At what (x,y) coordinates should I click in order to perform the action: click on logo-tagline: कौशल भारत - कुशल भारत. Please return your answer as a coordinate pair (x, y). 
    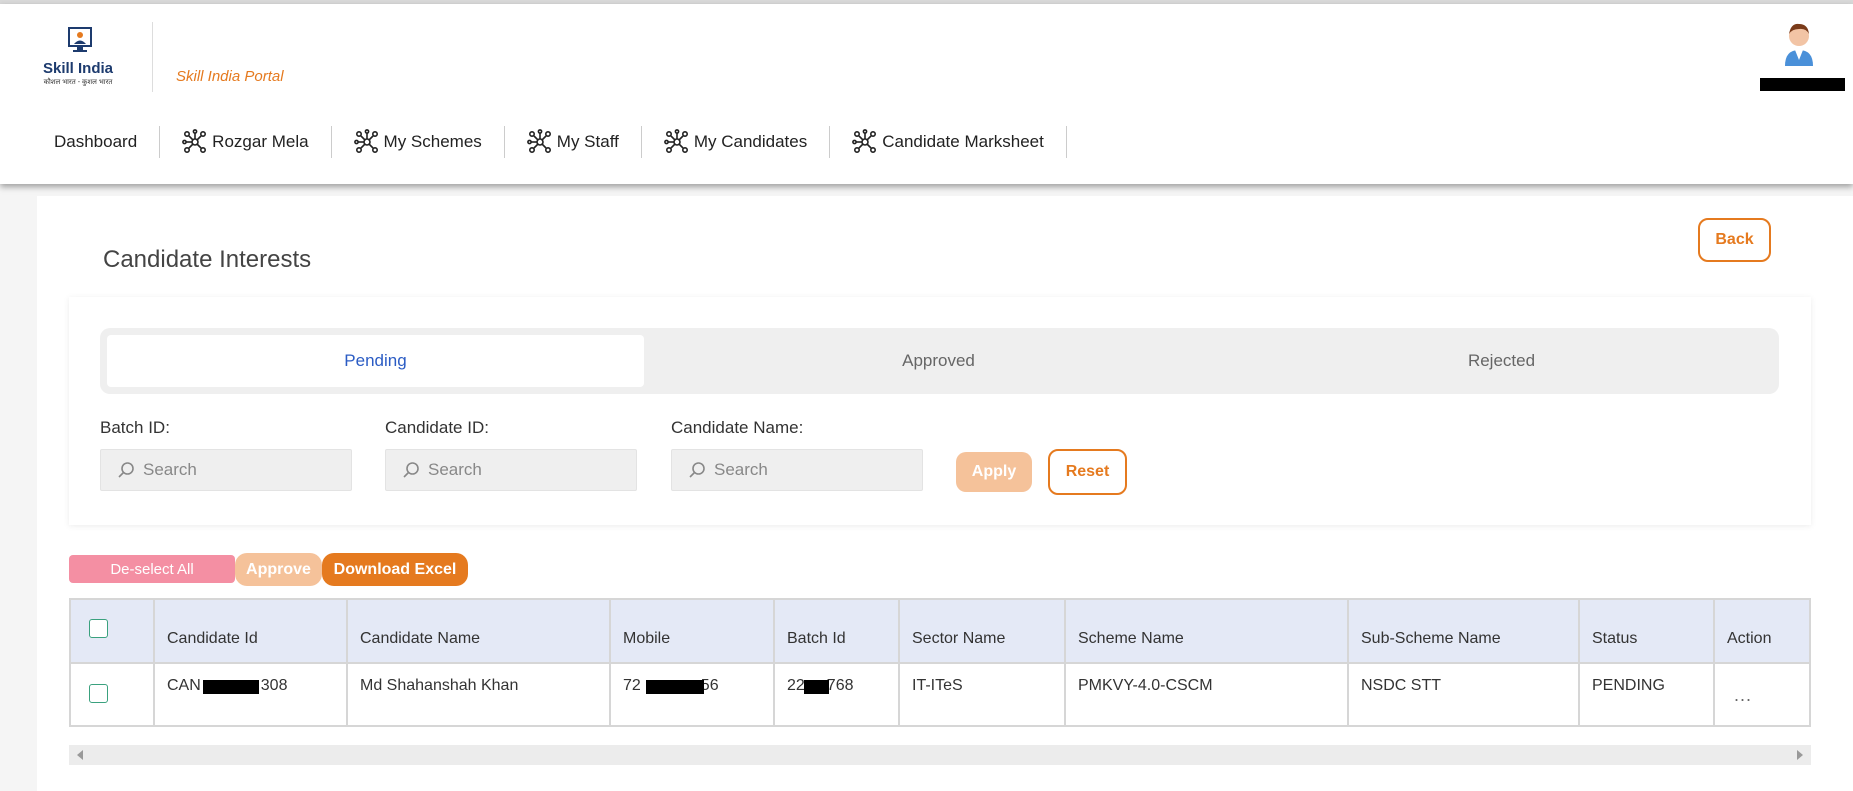
    Looking at the image, I should click on (78, 82).